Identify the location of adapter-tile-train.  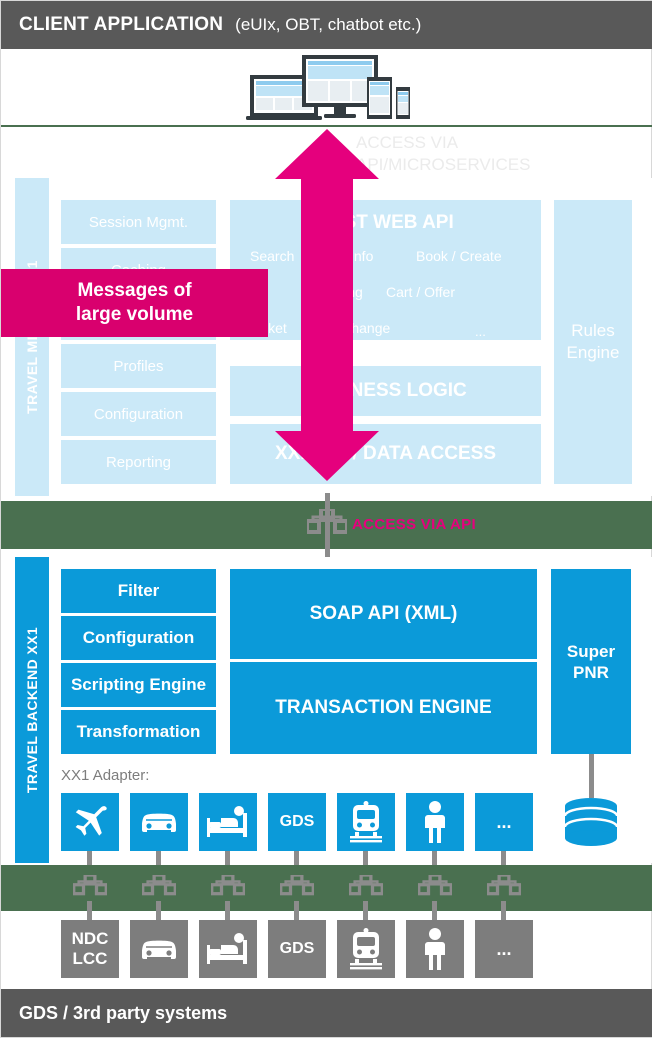
(366, 822).